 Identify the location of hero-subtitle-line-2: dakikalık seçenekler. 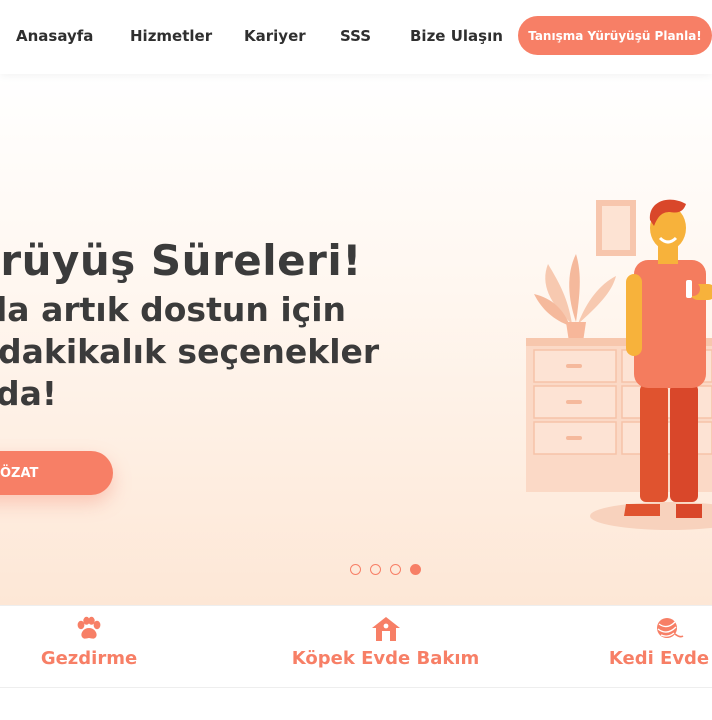
(190, 351).